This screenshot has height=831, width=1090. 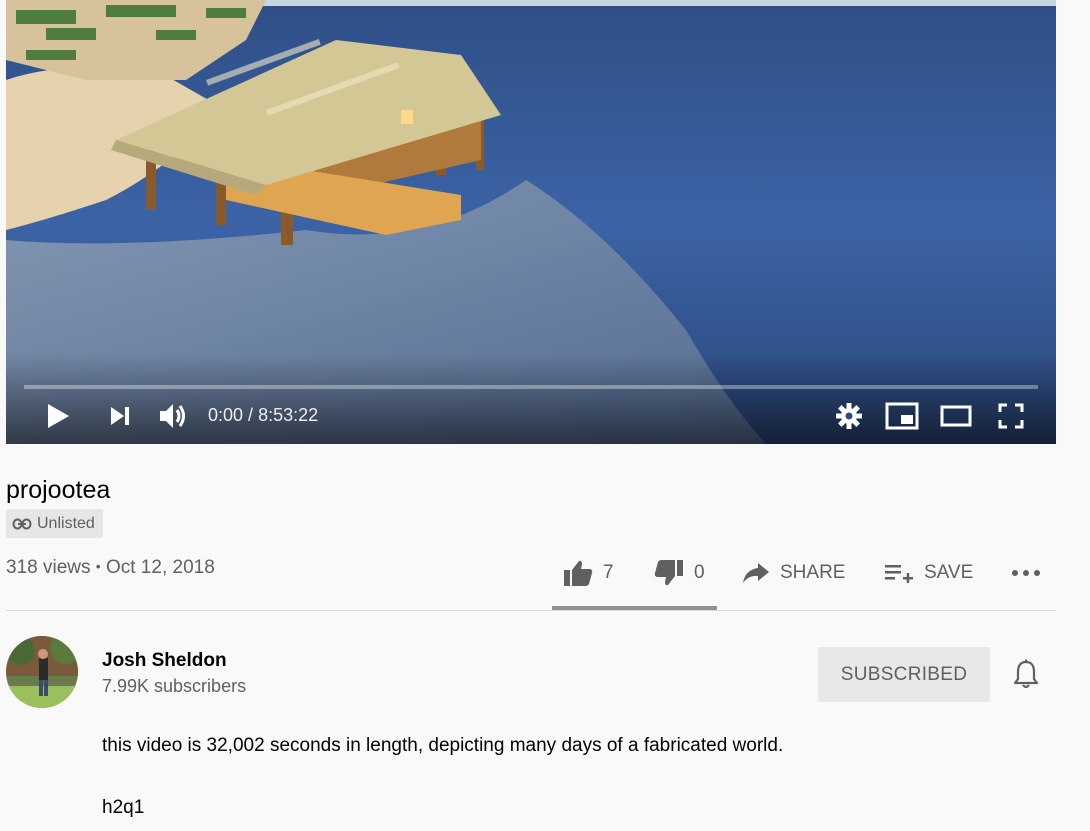 I want to click on visibility-label: Unlisted, so click(x=66, y=523).